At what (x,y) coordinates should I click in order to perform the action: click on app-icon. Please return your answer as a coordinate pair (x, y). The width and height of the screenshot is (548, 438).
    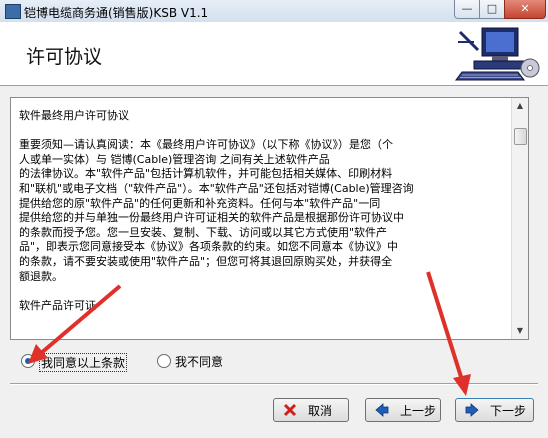
    Looking at the image, I should click on (13, 11).